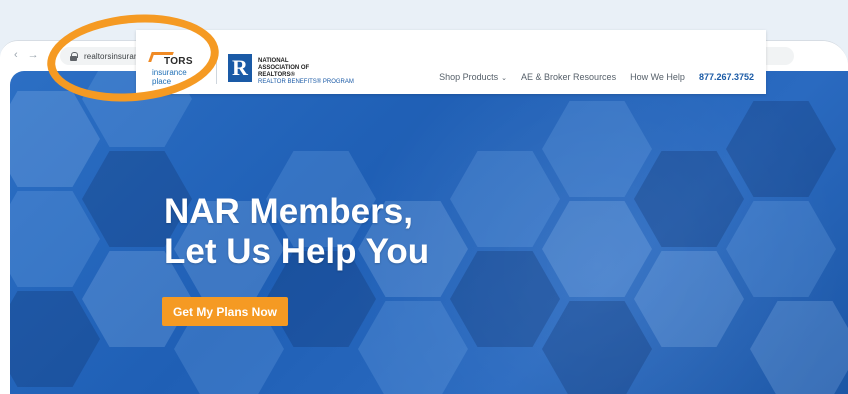 This screenshot has width=848, height=394. What do you see at coordinates (26, 55) in the screenshot?
I see `nav-arrows: ‹ →` at bounding box center [26, 55].